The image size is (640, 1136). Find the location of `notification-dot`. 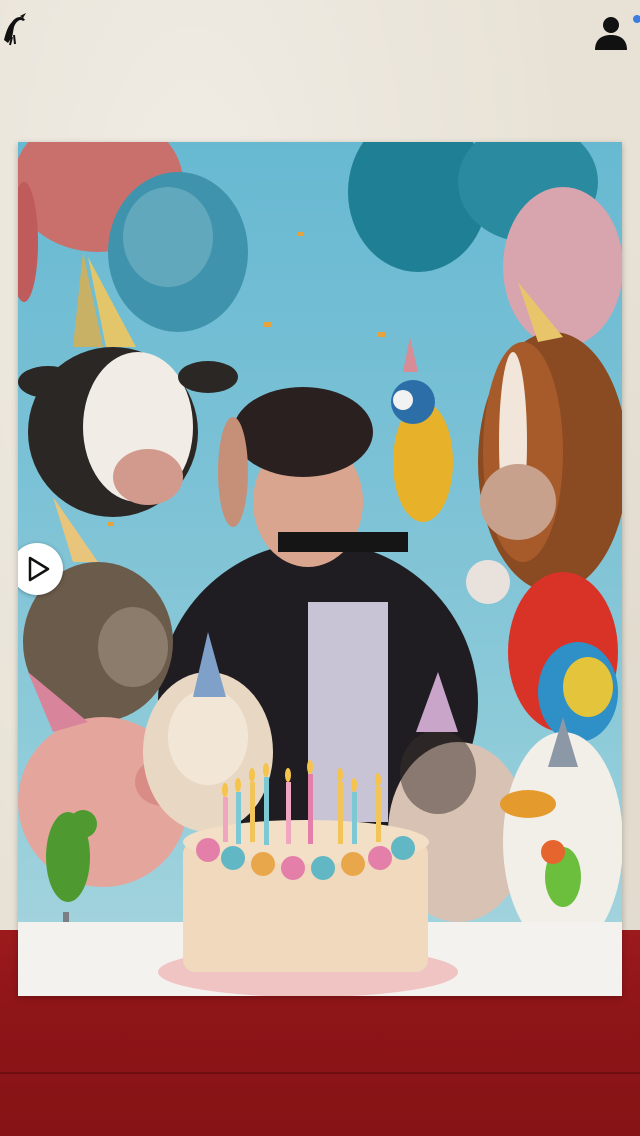

notification-dot is located at coordinates (636, 19).